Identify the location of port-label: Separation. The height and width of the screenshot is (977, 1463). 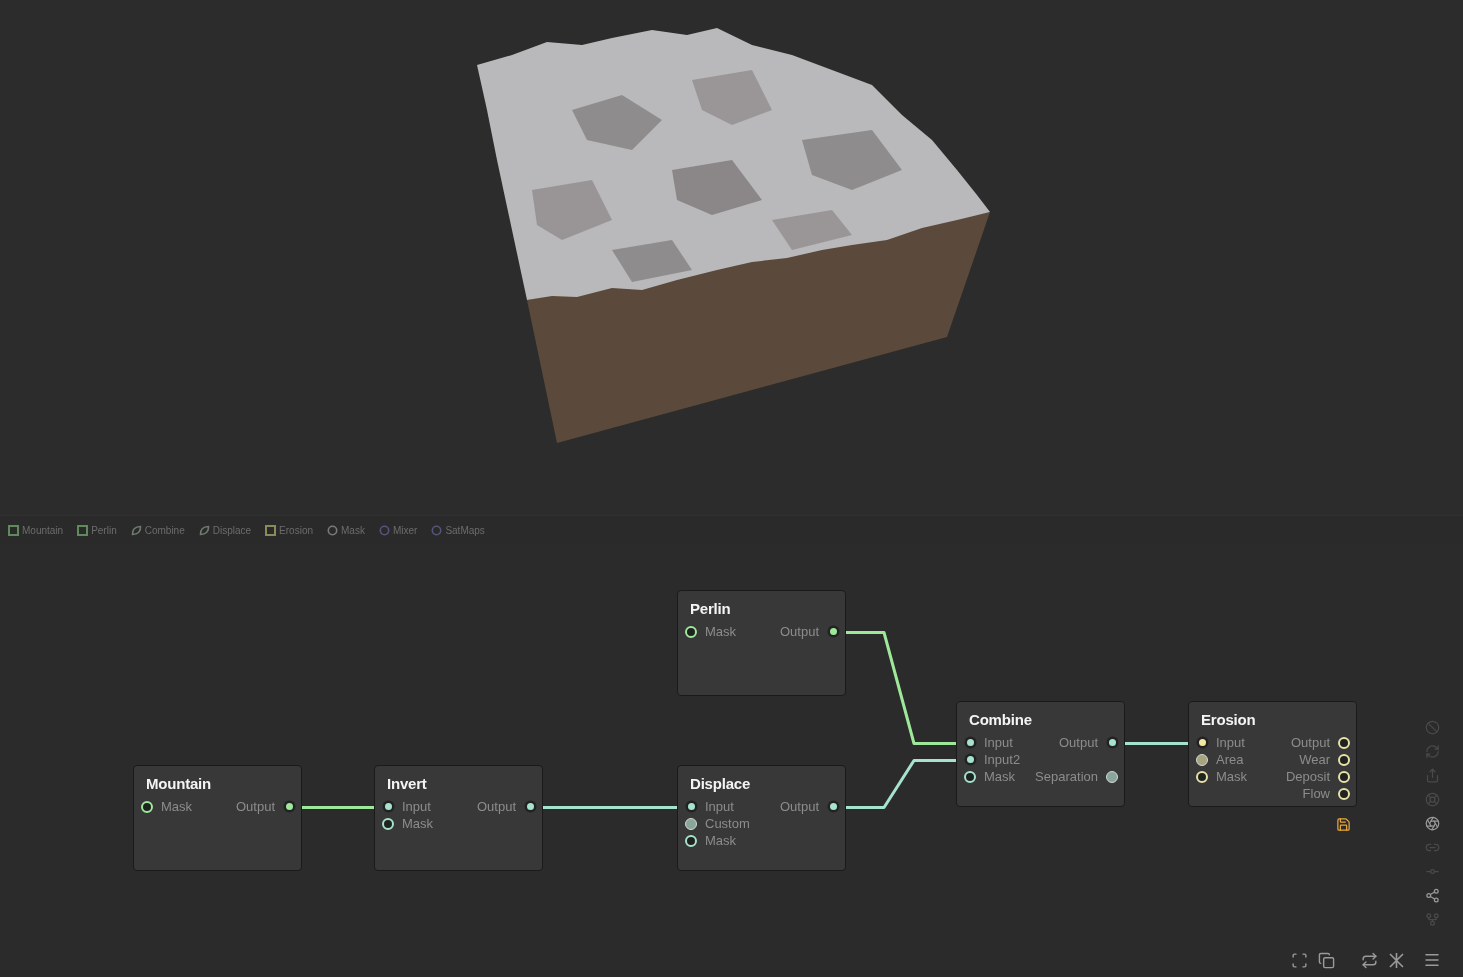
(1066, 776).